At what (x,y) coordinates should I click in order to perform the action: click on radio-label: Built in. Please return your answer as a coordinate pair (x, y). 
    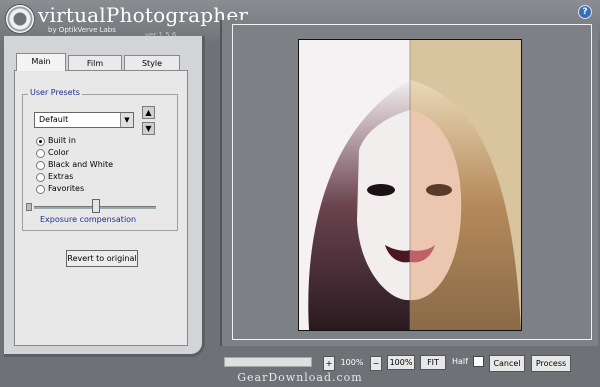
    Looking at the image, I should click on (62, 140).